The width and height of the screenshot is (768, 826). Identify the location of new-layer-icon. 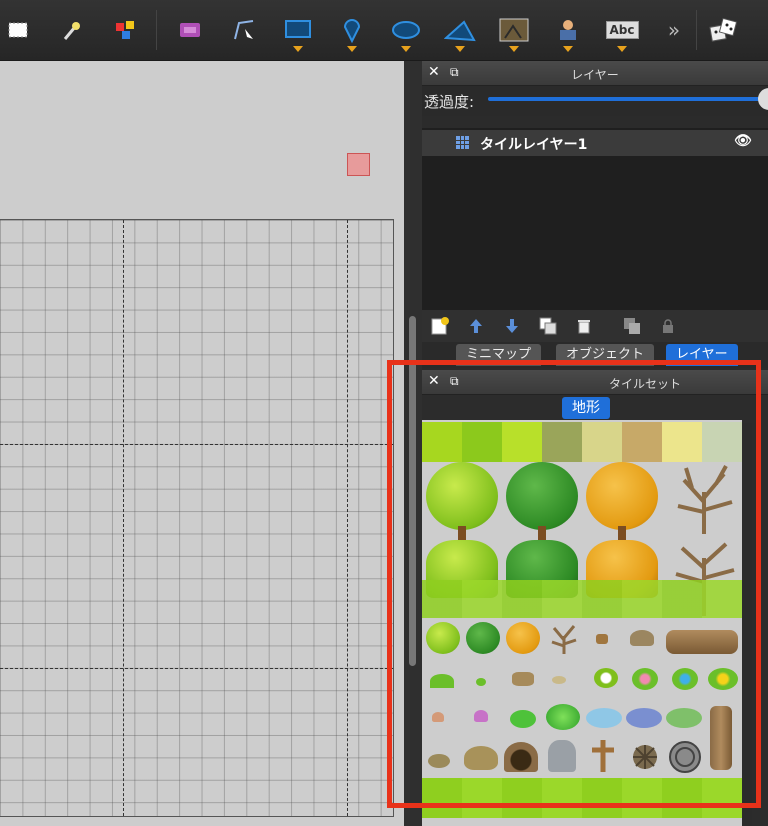
(440, 326).